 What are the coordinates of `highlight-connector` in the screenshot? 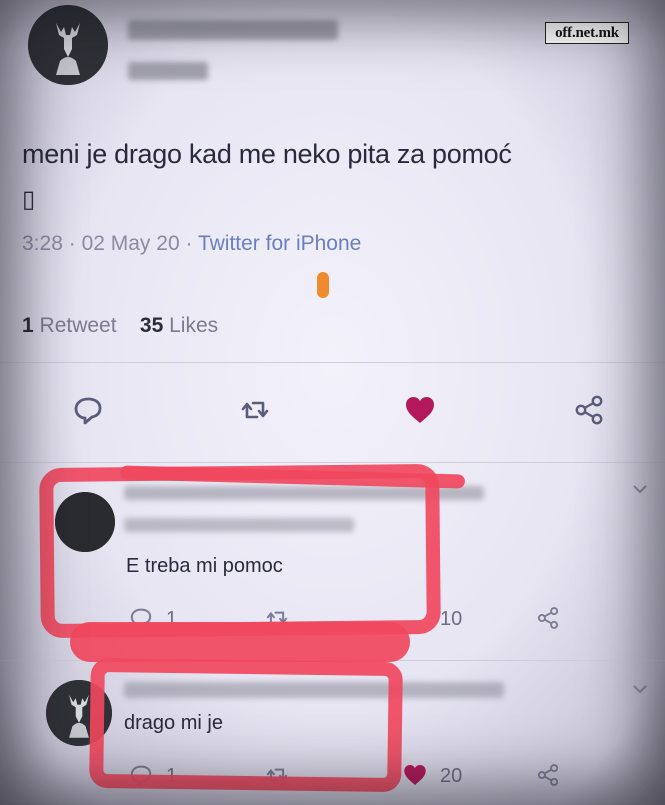 It's located at (240, 642).